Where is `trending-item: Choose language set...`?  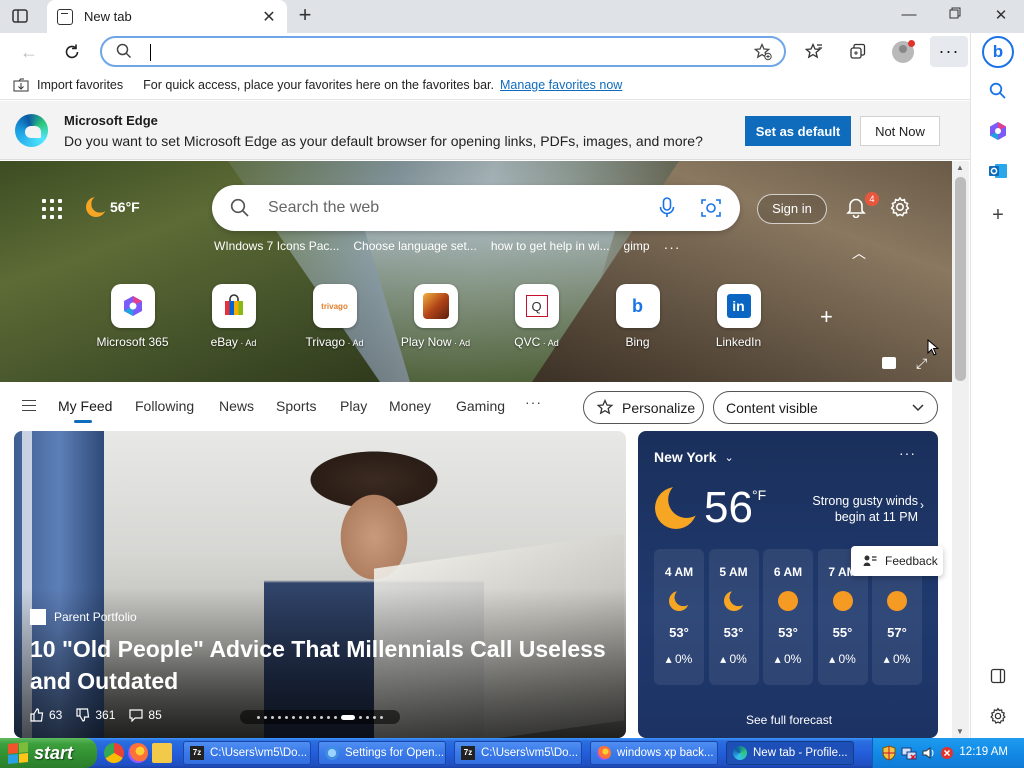
trending-item: Choose language set... is located at coordinates (414, 247).